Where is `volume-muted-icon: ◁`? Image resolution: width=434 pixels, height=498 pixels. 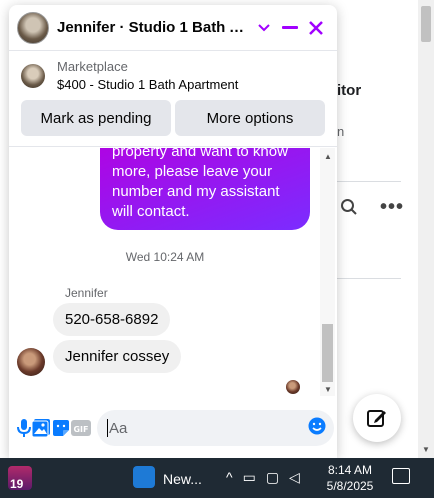
volume-muted-icon: ◁ is located at coordinates (294, 477).